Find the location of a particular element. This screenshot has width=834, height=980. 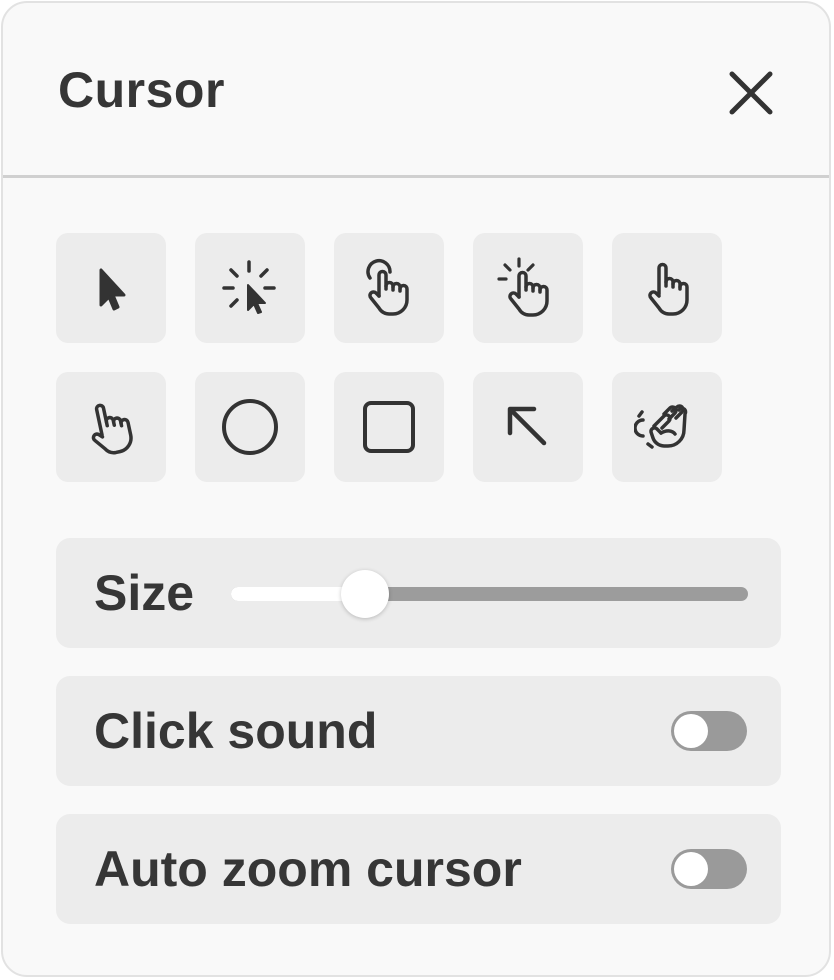

square-icon is located at coordinates (389, 427).